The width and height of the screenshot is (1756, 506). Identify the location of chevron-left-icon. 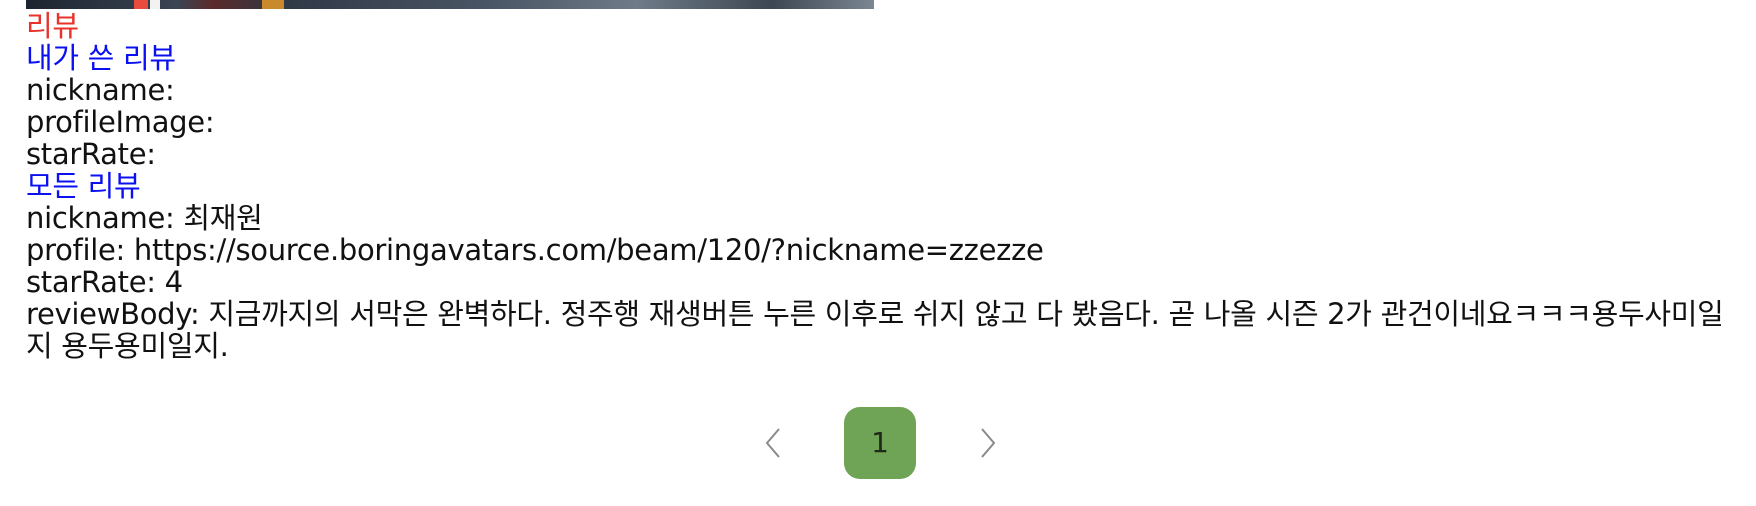
(775, 443).